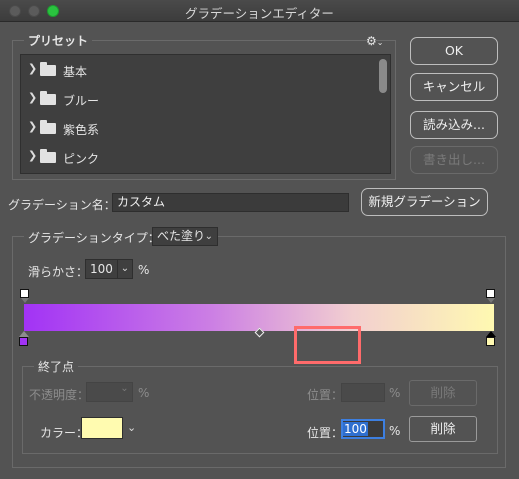  What do you see at coordinates (198, 128) in the screenshot?
I see `preset-folder-item: ❯ 紫色系` at bounding box center [198, 128].